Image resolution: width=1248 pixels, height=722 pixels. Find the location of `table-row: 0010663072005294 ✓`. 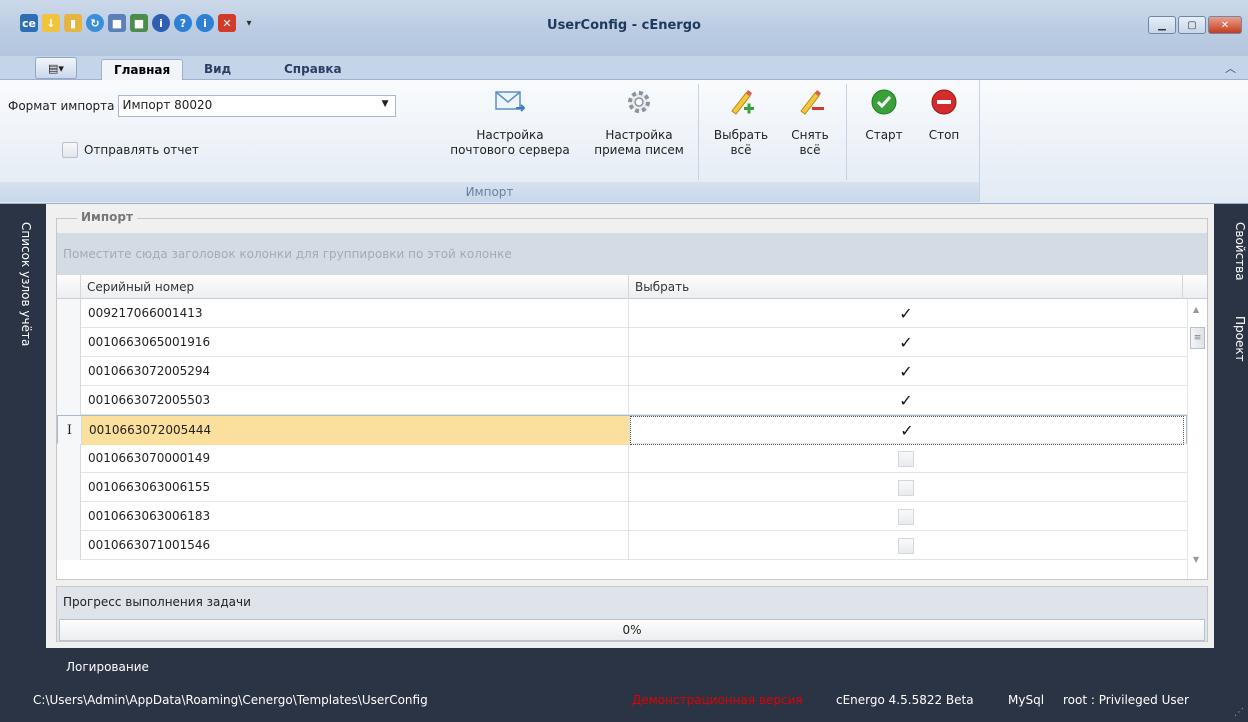

table-row: 0010663072005294 ✓ is located at coordinates (622, 371).